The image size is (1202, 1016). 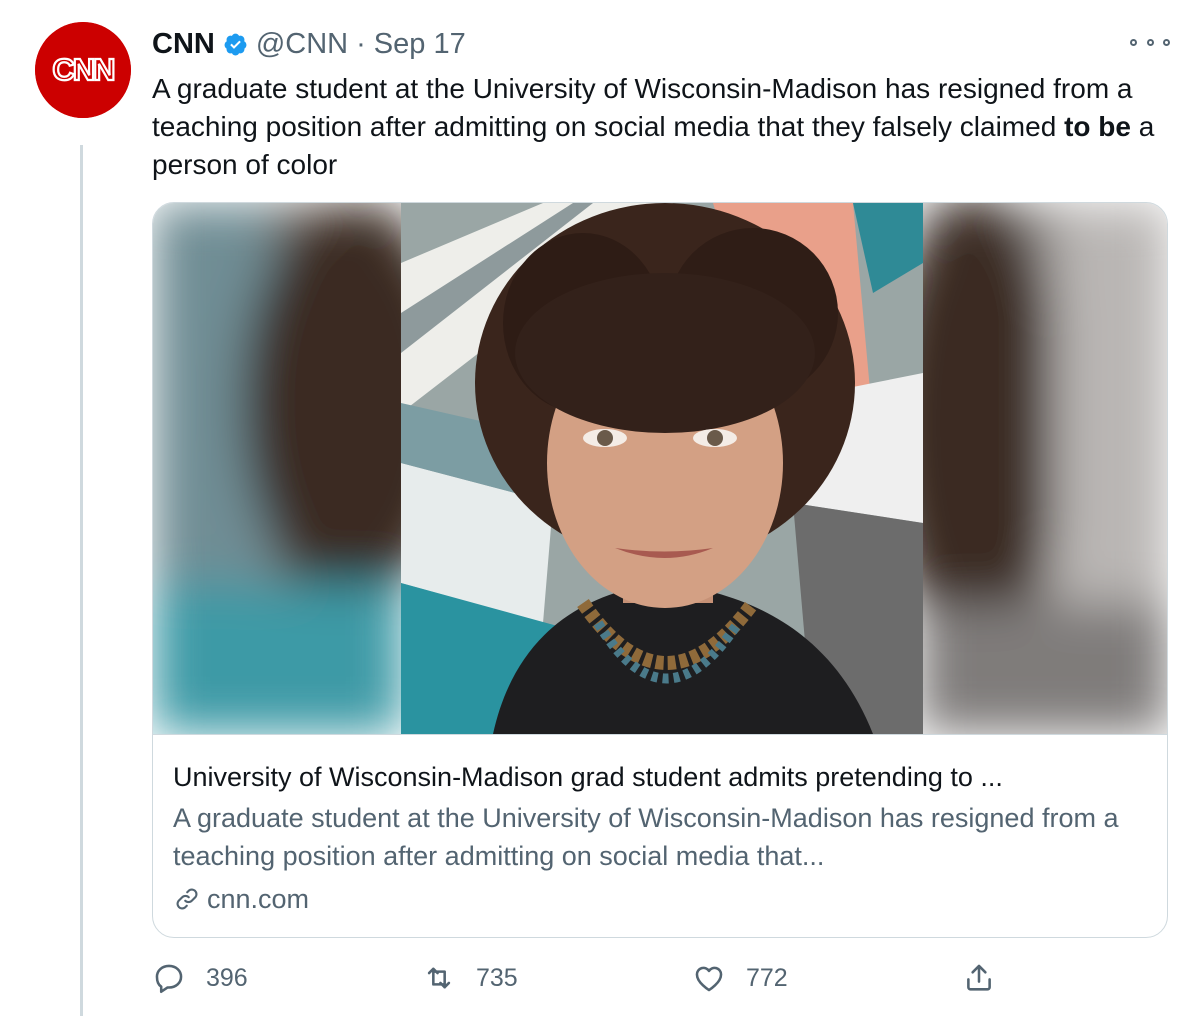 What do you see at coordinates (227, 977) in the screenshot?
I see `reply-count: 396` at bounding box center [227, 977].